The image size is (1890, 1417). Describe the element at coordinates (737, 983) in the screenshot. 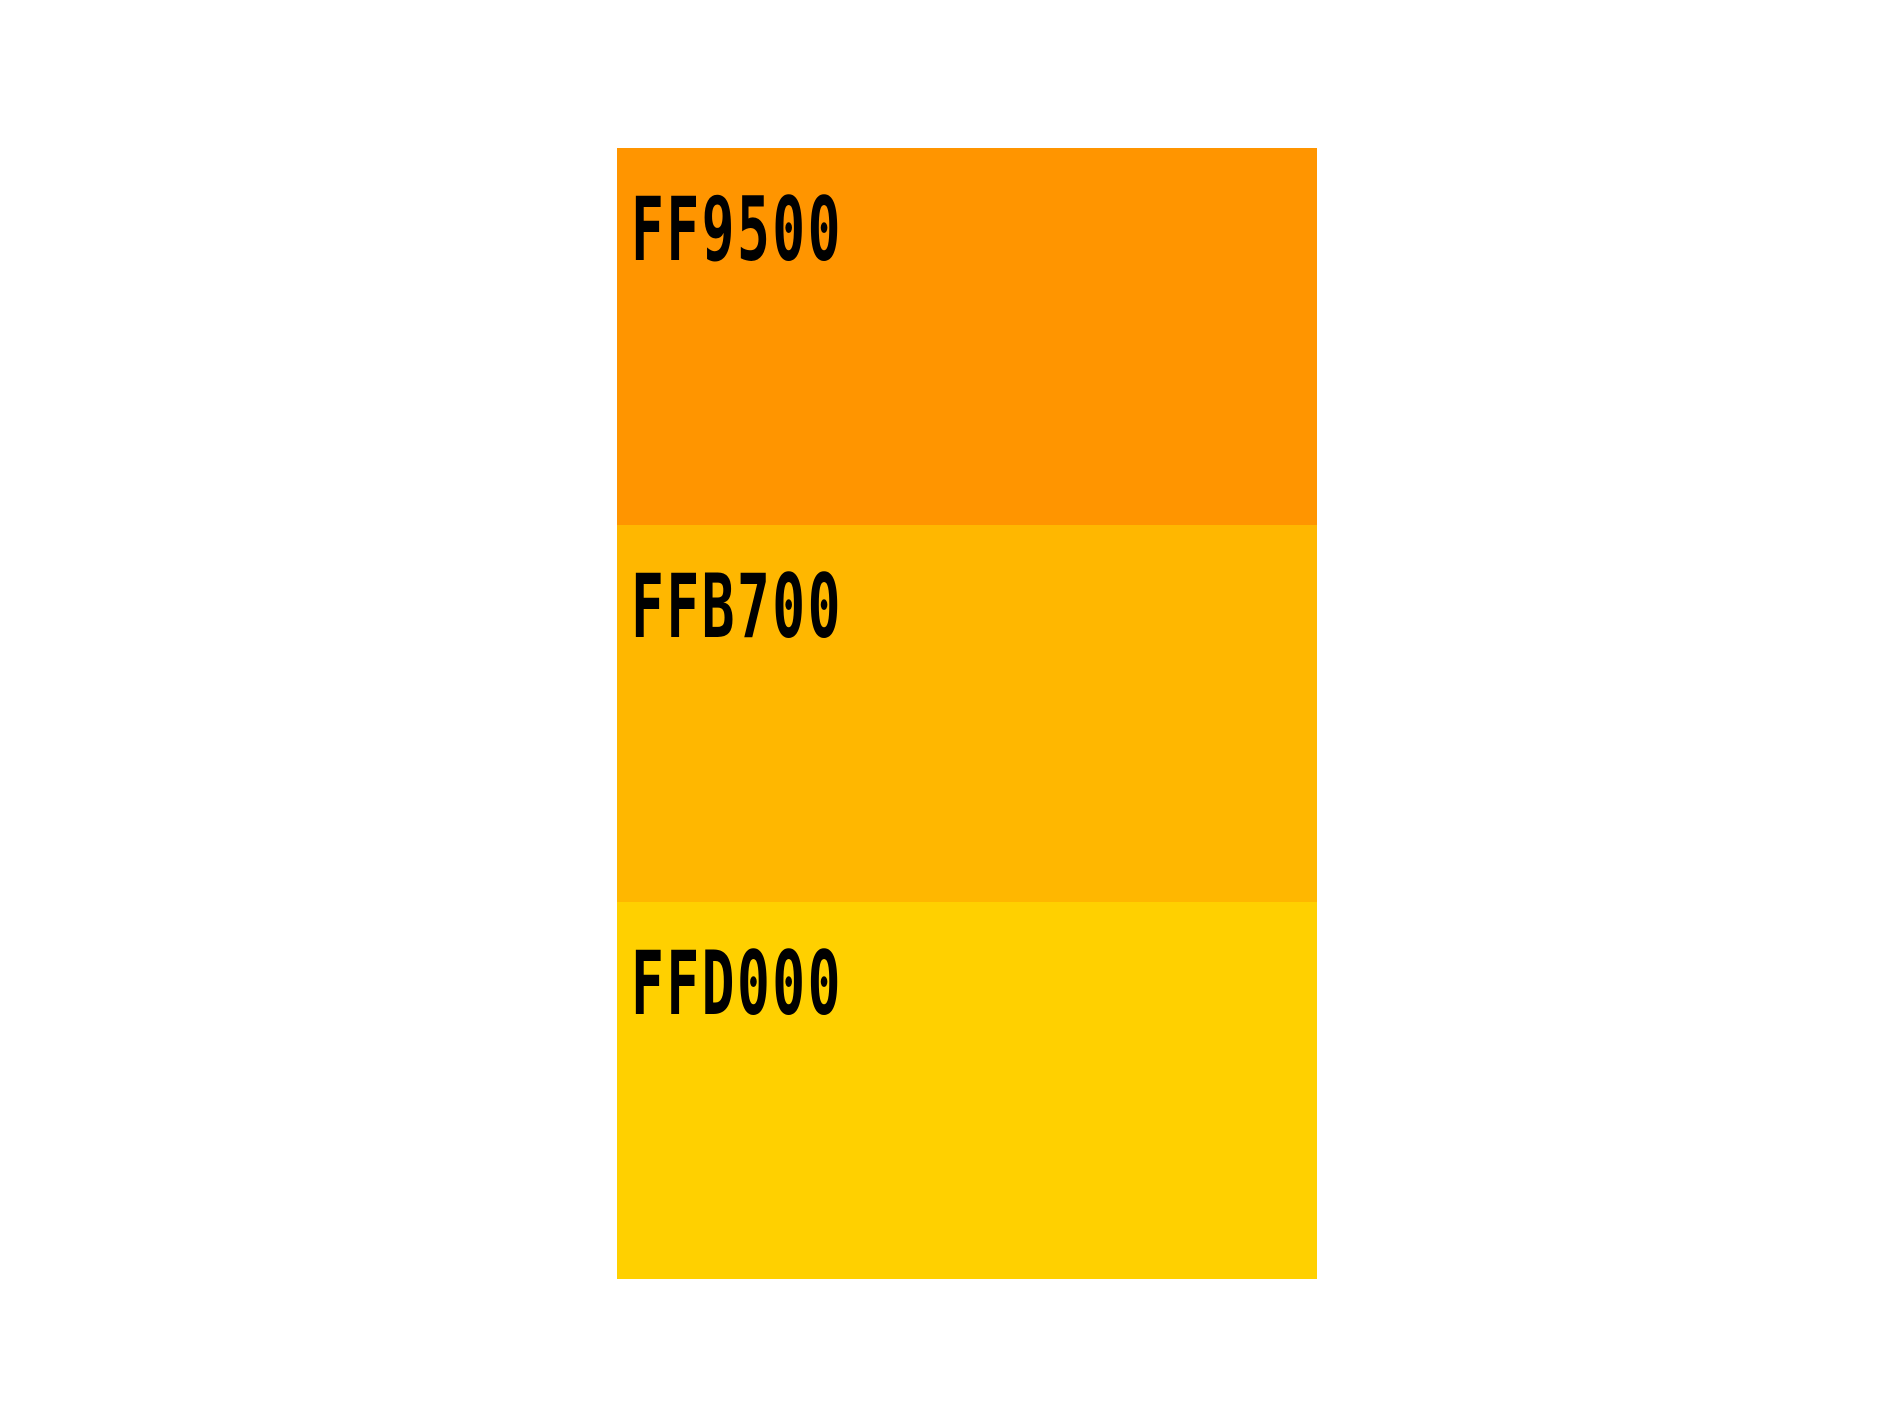

I see `swatch-label: FFD000` at that location.